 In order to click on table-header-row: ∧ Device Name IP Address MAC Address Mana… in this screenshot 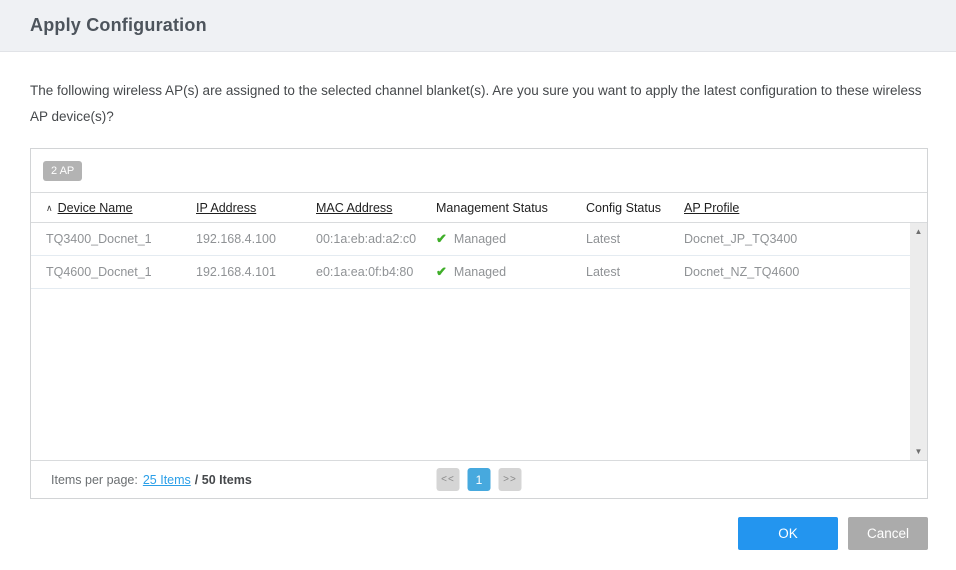, I will do `click(479, 208)`.